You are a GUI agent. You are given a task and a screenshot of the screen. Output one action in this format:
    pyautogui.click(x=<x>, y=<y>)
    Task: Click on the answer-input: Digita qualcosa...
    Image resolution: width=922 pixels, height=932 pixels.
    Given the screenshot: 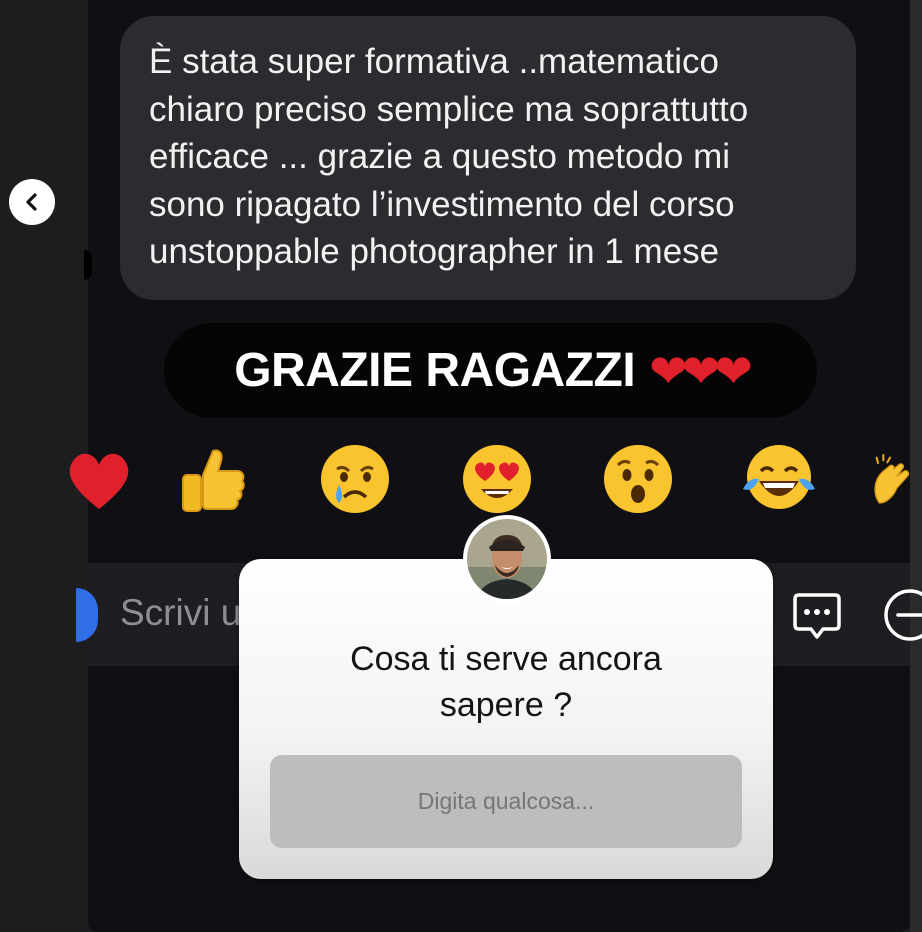 What is the action you would take?
    pyautogui.click(x=506, y=801)
    